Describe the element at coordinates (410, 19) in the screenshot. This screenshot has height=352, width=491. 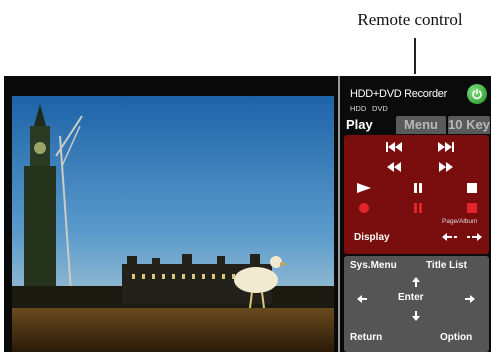
I see `remote-control-callout-label: Remote control` at that location.